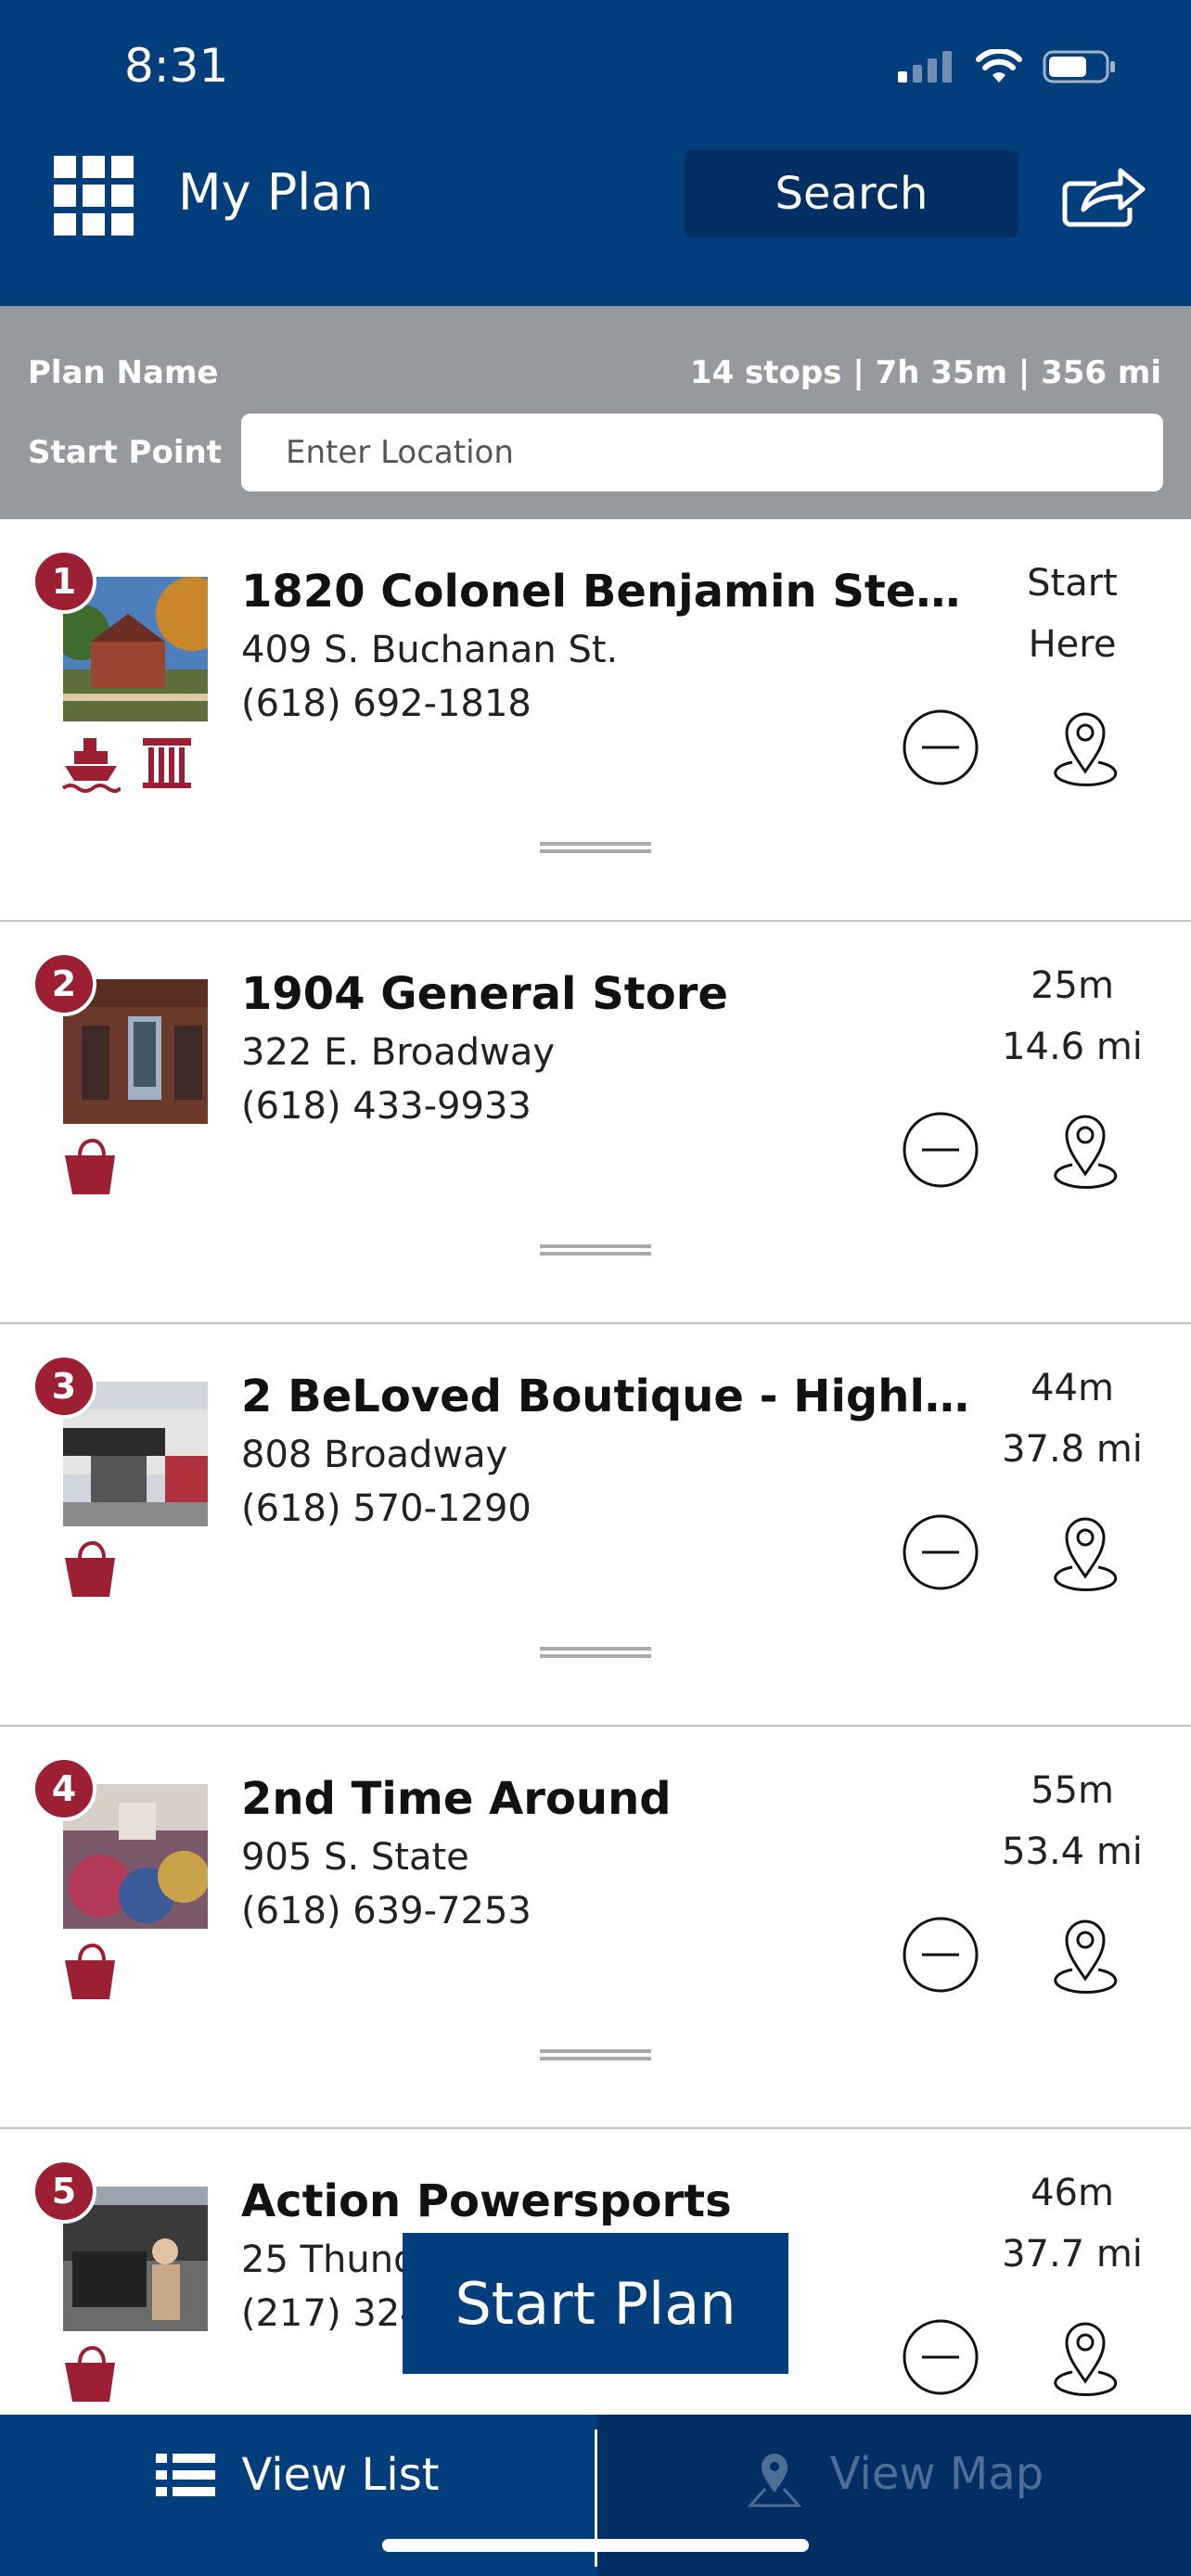 The height and width of the screenshot is (2576, 1191). I want to click on stop-phone: (618) 639-7253, so click(386, 1911).